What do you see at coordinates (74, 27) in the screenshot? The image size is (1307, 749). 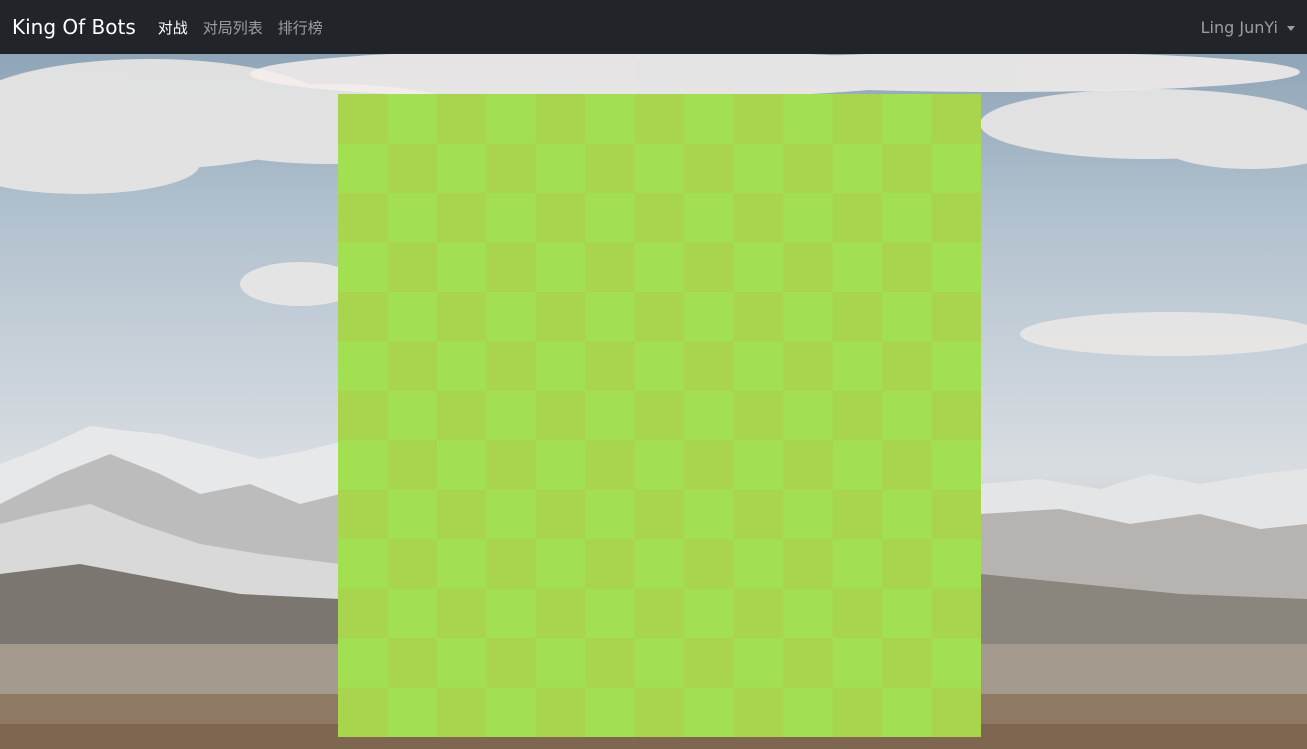 I see `brand-link: King Of Bots` at bounding box center [74, 27].